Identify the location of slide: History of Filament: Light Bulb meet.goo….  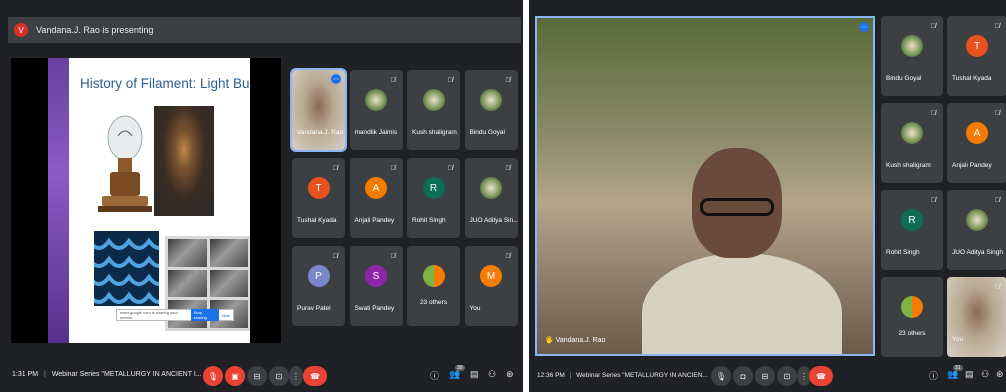
(149, 200).